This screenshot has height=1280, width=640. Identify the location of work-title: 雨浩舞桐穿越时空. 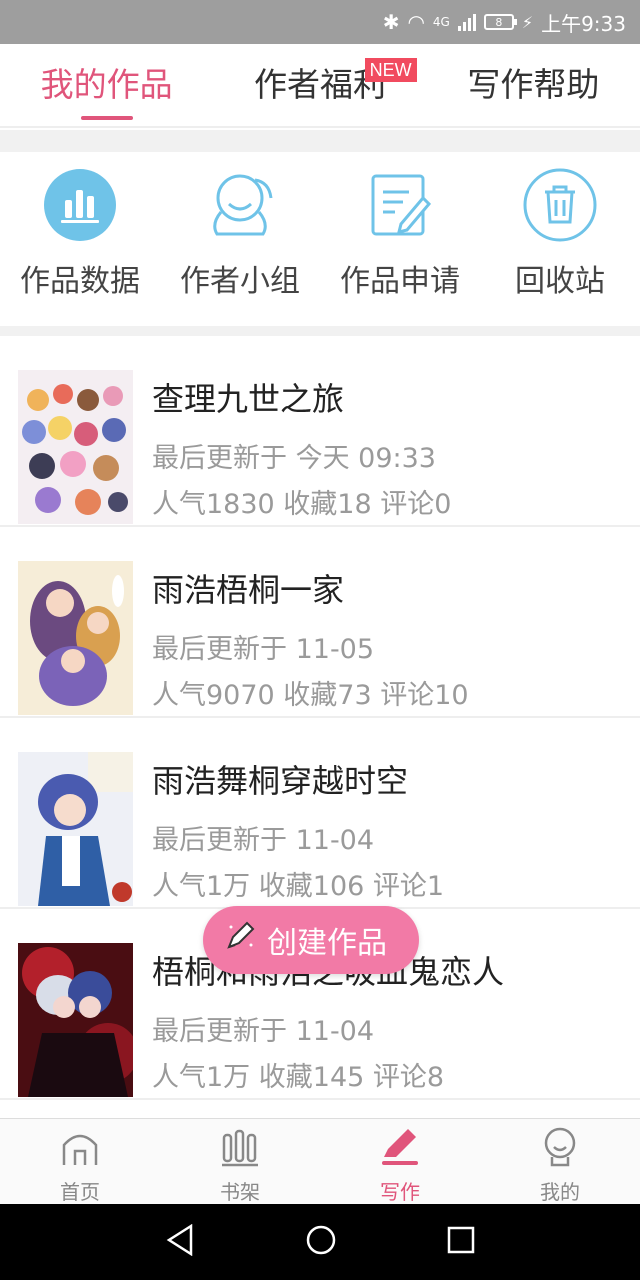
(280, 781).